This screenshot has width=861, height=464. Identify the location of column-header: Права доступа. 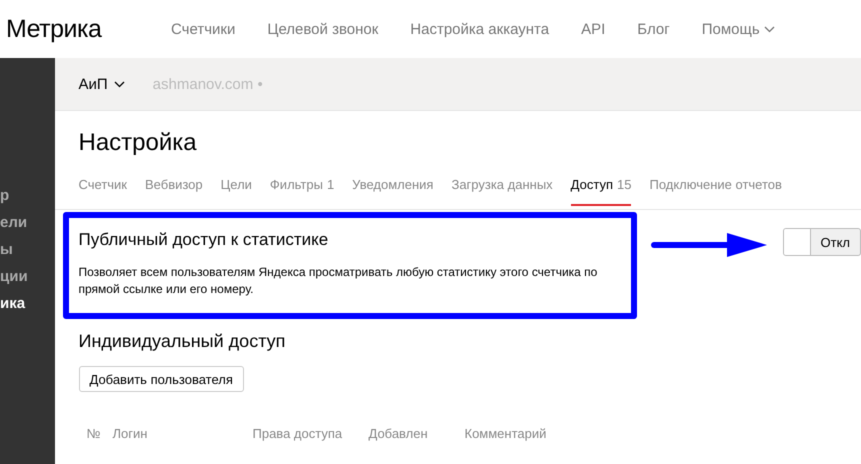
(298, 433).